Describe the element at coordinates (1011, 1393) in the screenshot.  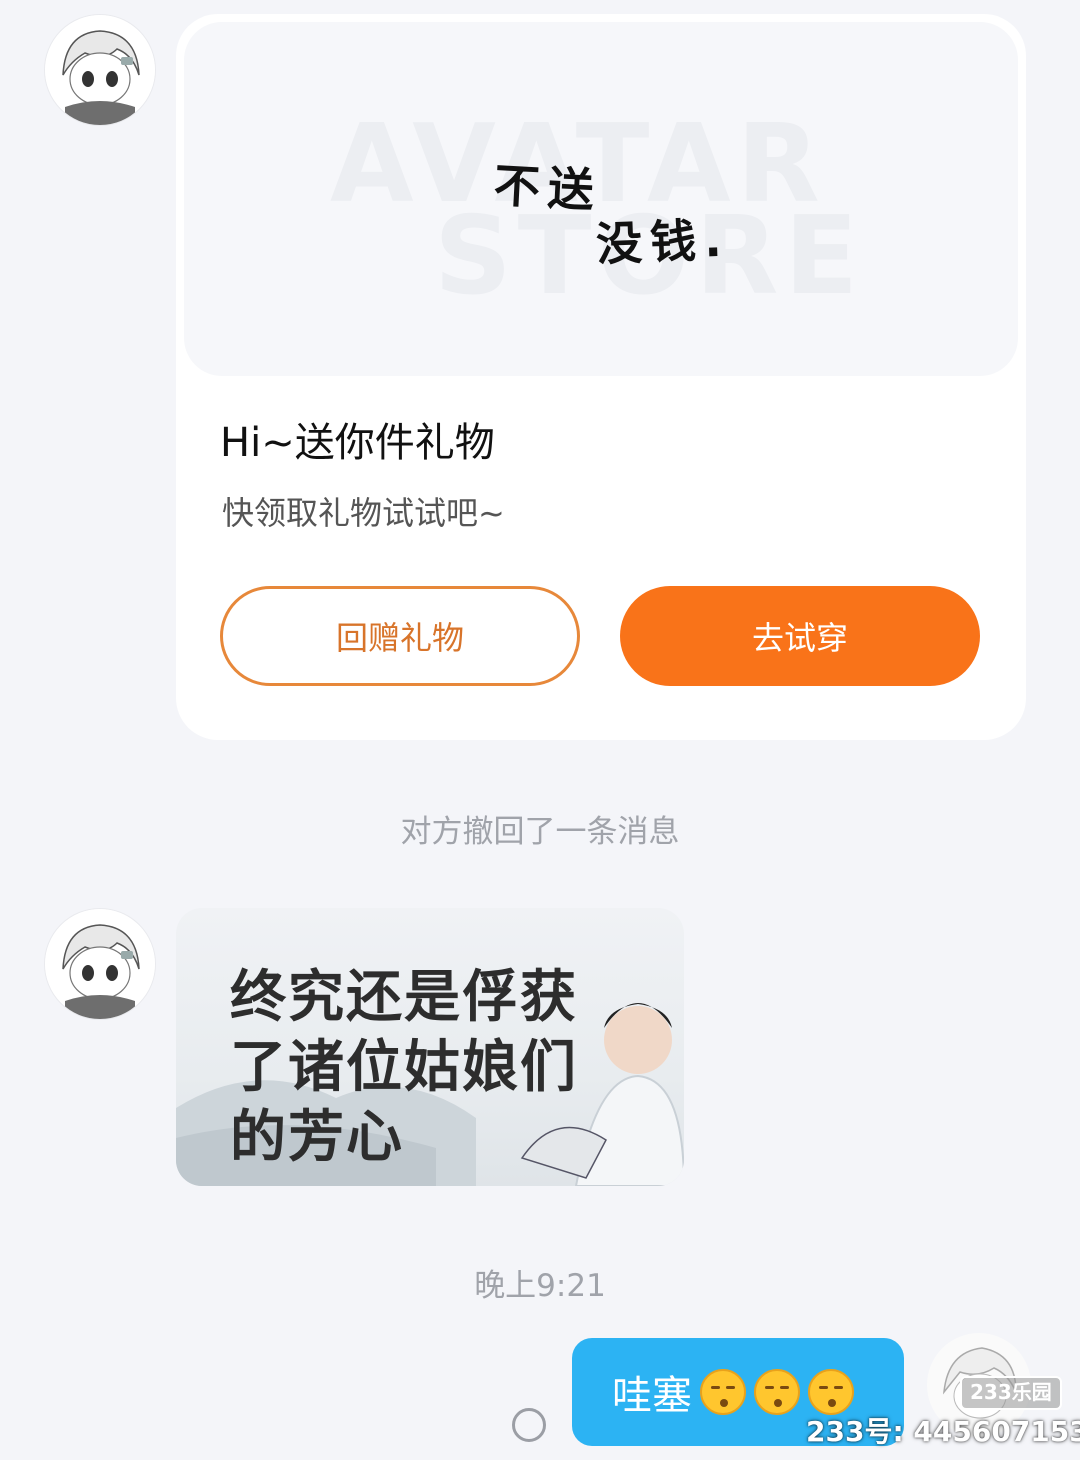
I see `site-watermark-badge: 233乐园` at that location.